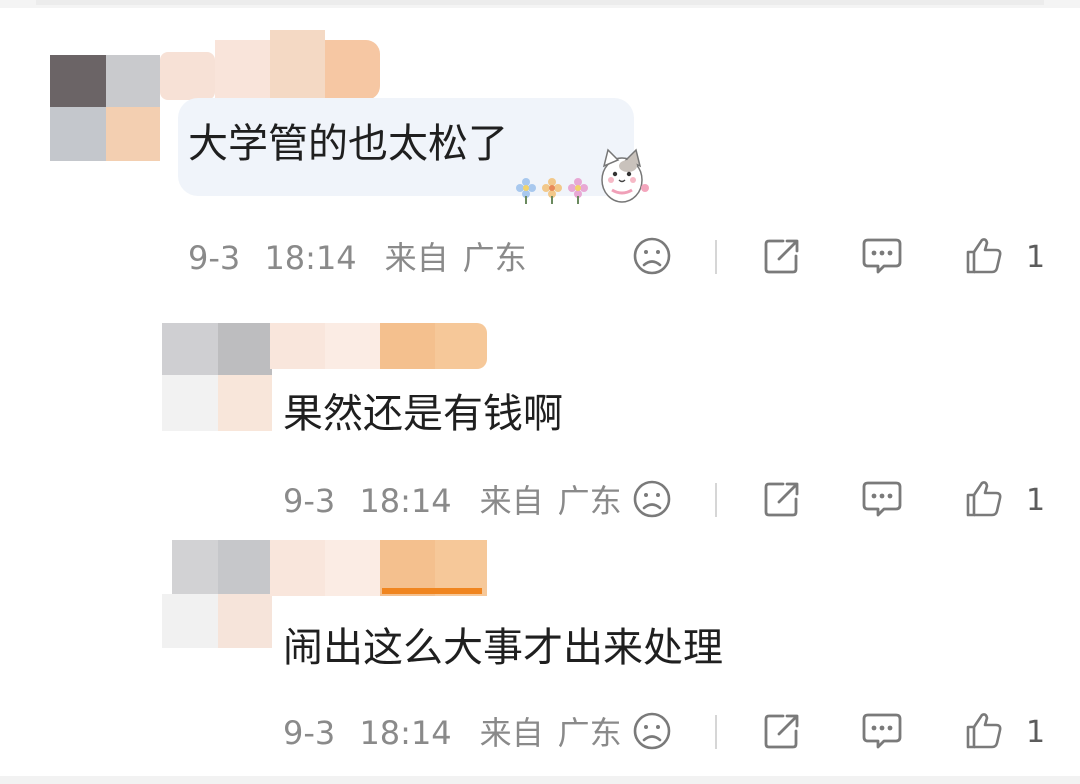 This screenshot has height=784, width=1080. Describe the element at coordinates (348, 144) in the screenshot. I see `comment-text: 大学管的也太松了` at that location.